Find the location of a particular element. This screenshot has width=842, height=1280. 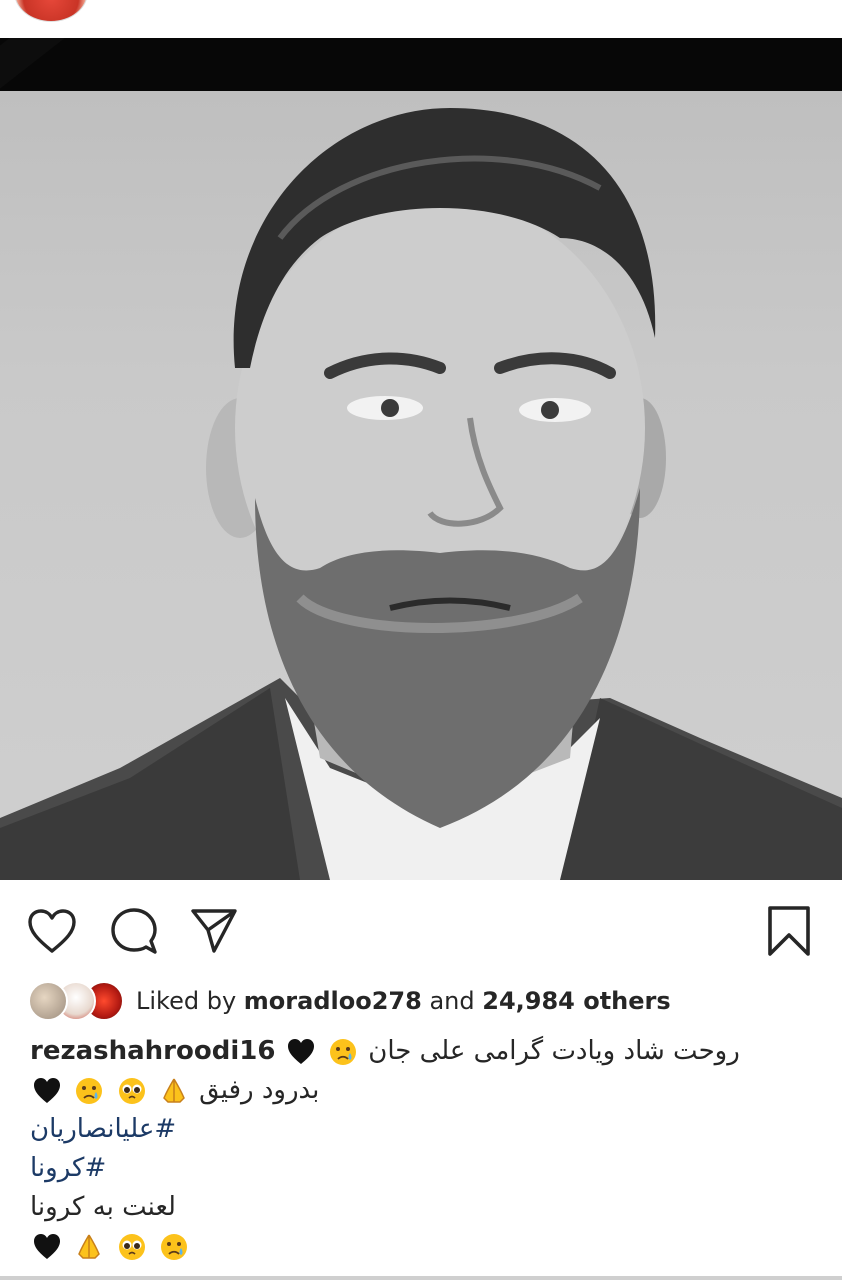

comment-icon is located at coordinates (134, 931).